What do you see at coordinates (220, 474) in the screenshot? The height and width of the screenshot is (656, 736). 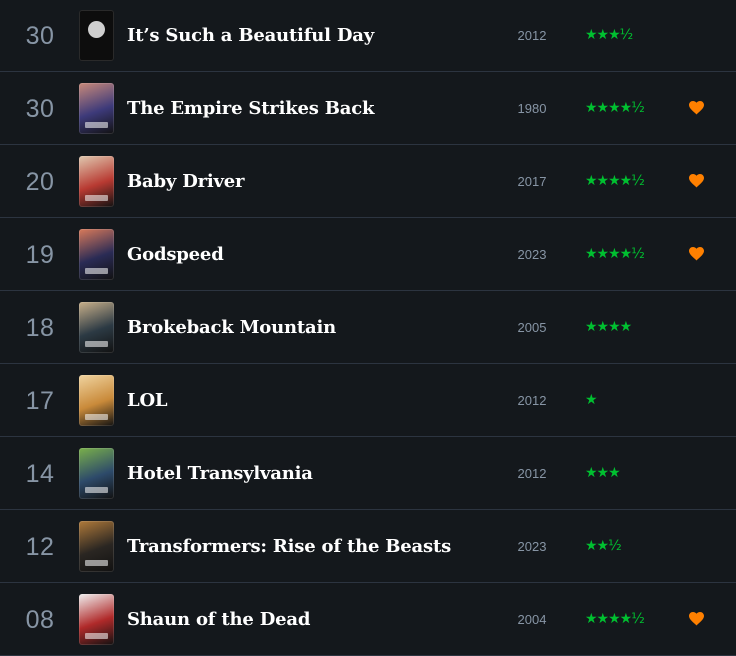 I see `film-title: Hotel Transylvania` at bounding box center [220, 474].